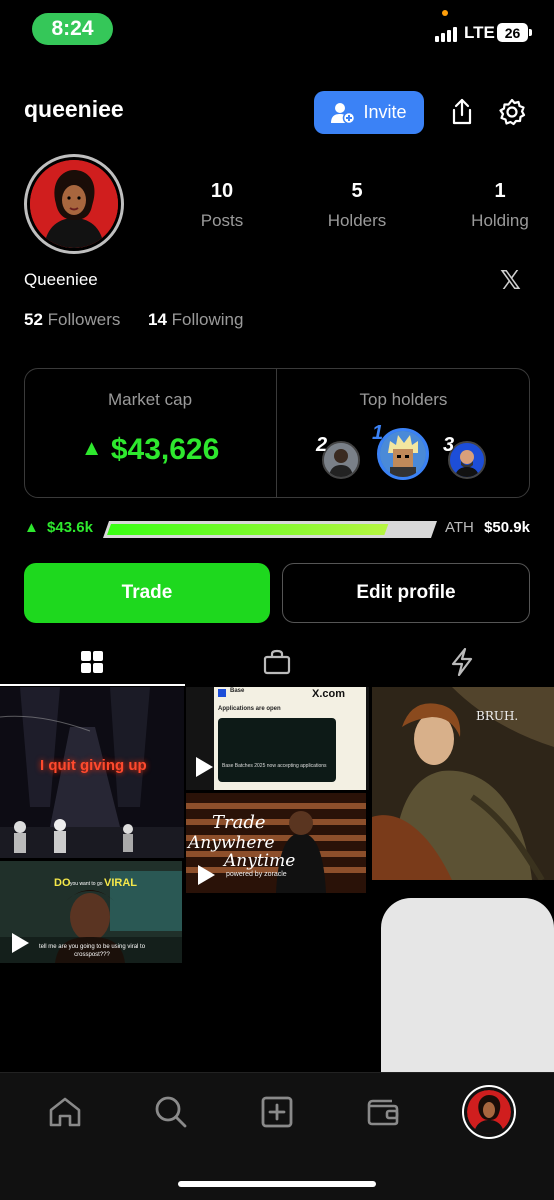 This screenshot has width=554, height=1200. I want to click on base-card-brand: Base, so click(237, 691).